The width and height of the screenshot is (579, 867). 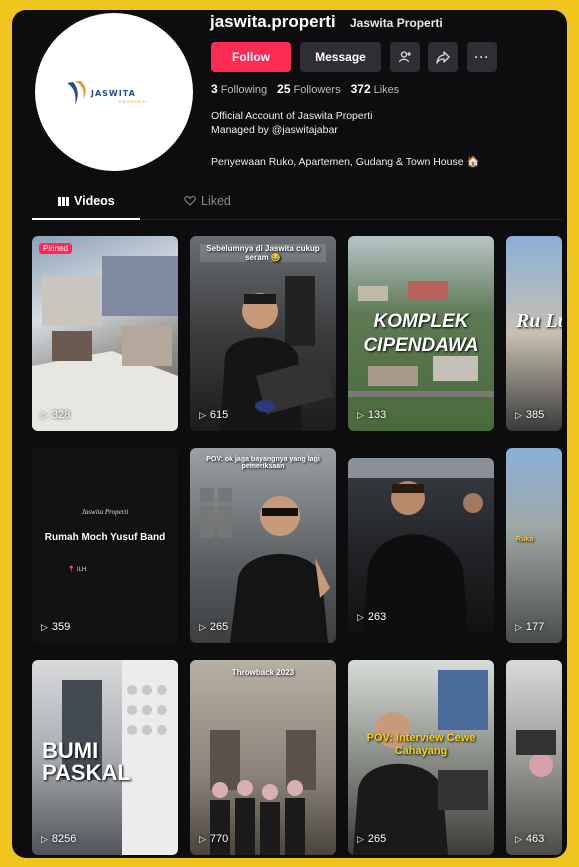 I want to click on video-caption: Ruko, so click(x=525, y=539).